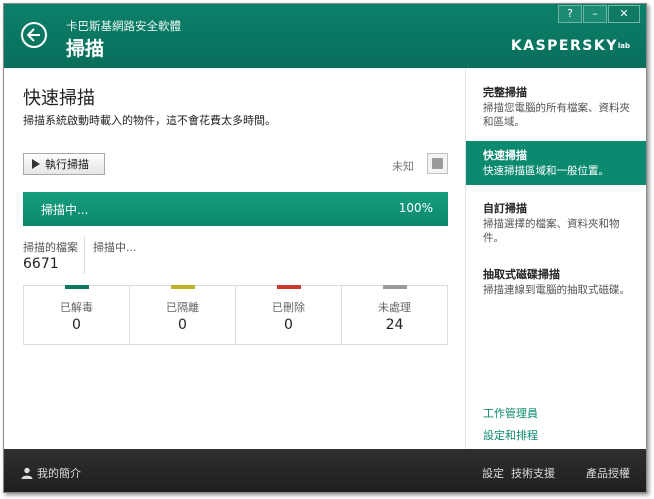  I want to click on logo-text: KASPERSKY, so click(564, 46).